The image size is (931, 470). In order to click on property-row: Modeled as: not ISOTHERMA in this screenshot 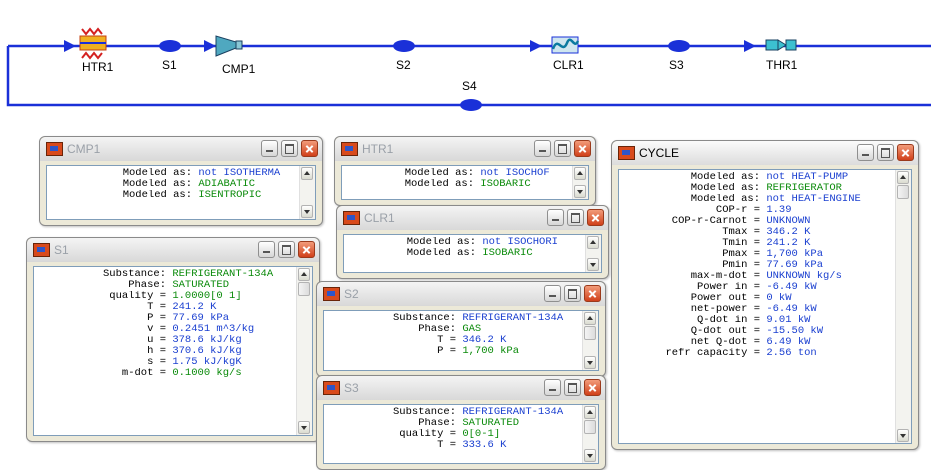, I will do `click(173, 173)`.